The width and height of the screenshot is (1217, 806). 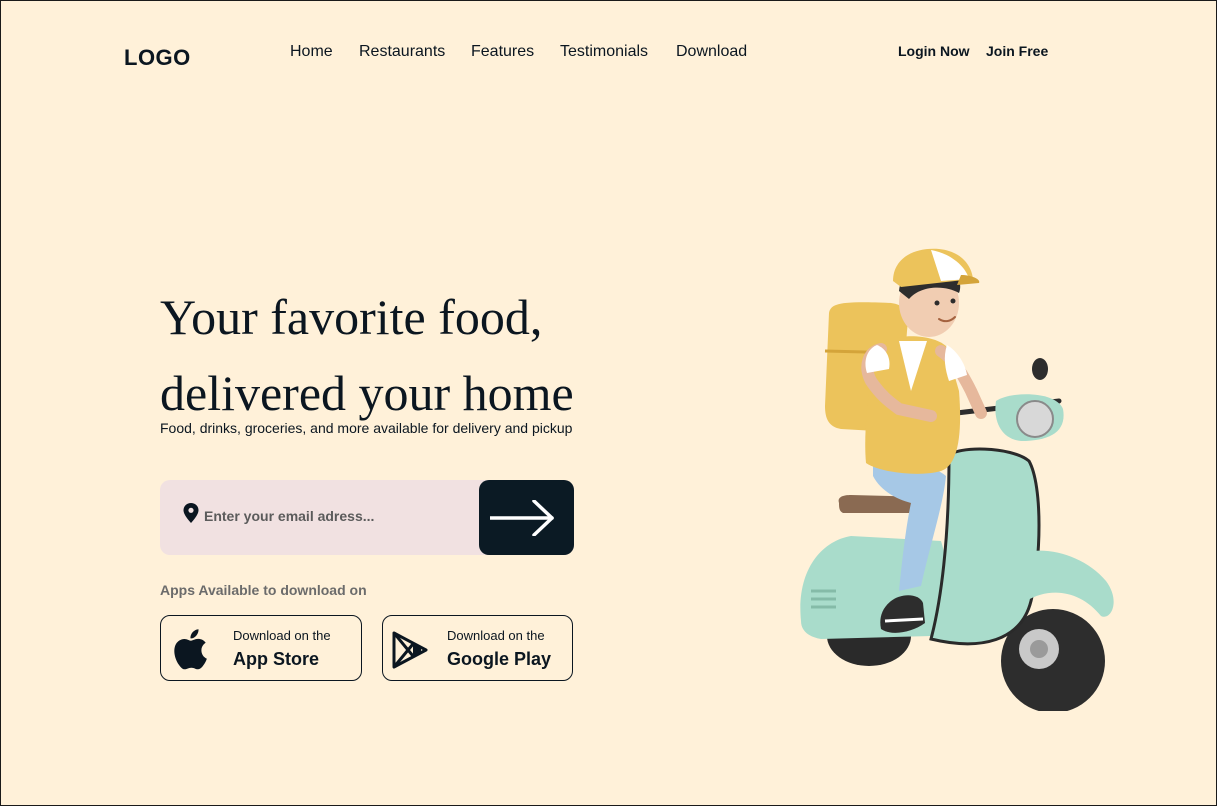 I want to click on google-play-big-label: Google Play, so click(x=499, y=659).